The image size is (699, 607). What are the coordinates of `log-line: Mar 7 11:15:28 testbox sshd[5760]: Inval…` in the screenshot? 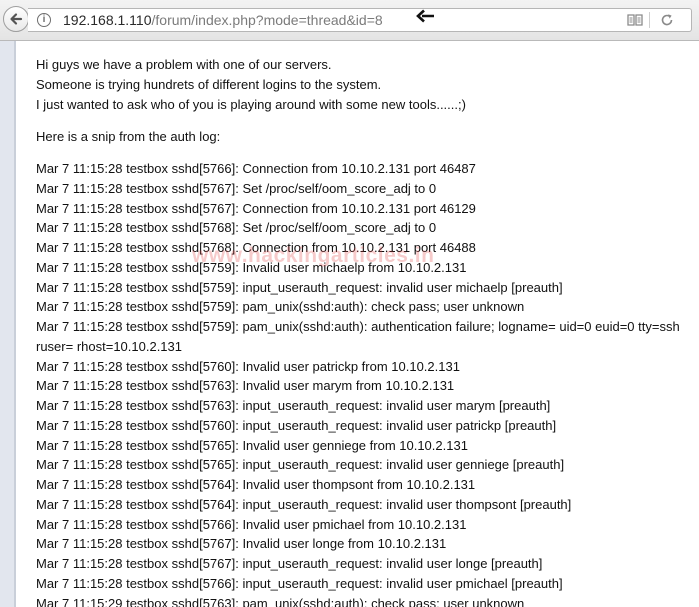 It's located at (248, 366).